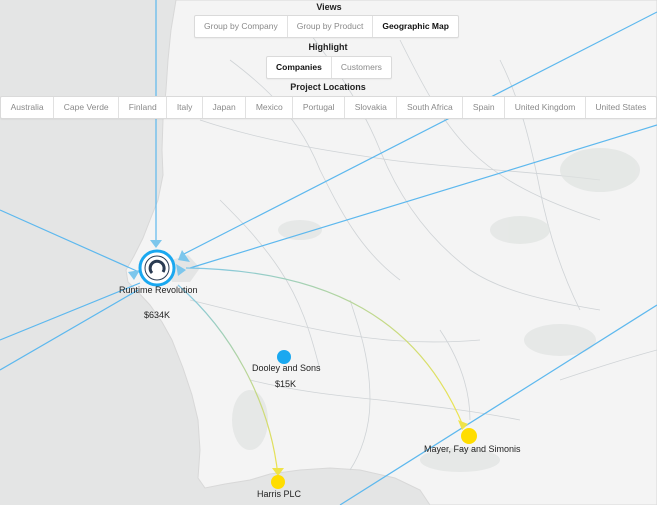  I want to click on runtime-revolution-value: $634K, so click(157, 315).